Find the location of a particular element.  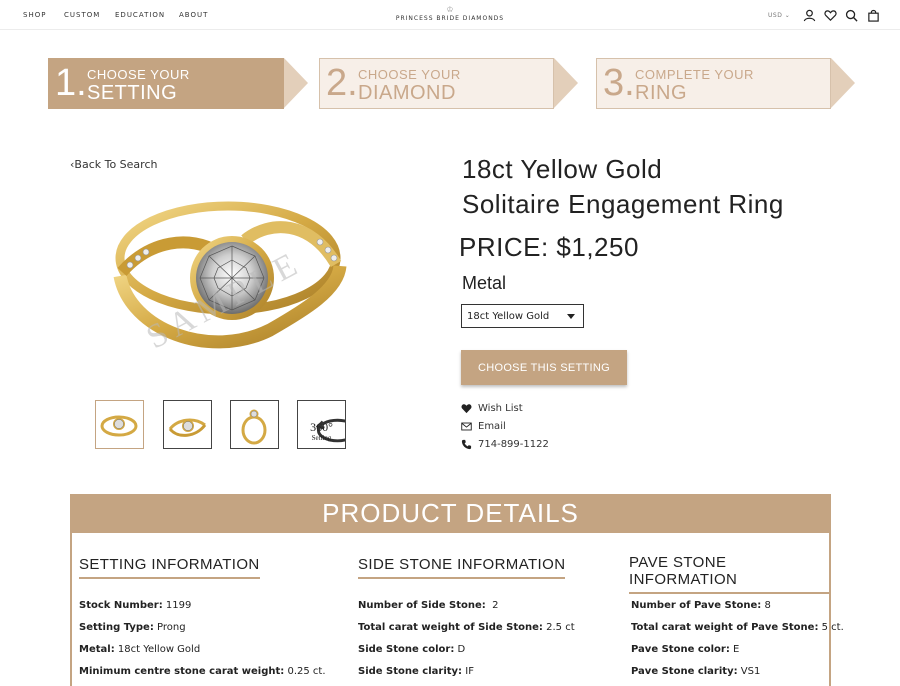

spec-row: Total carat weight of Pave Stone: 5 ct. is located at coordinates (737, 627).